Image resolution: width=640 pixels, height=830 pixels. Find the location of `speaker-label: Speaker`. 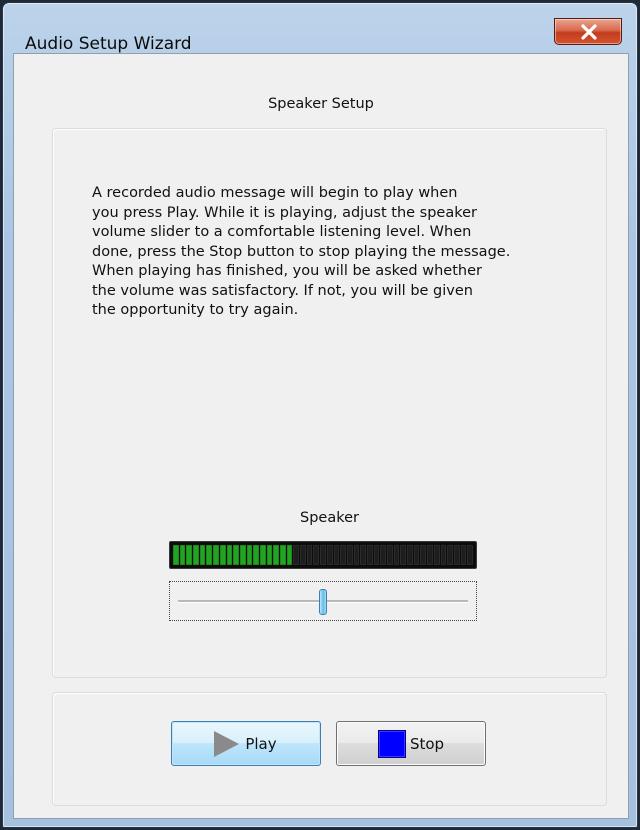

speaker-label: Speaker is located at coordinates (329, 518).